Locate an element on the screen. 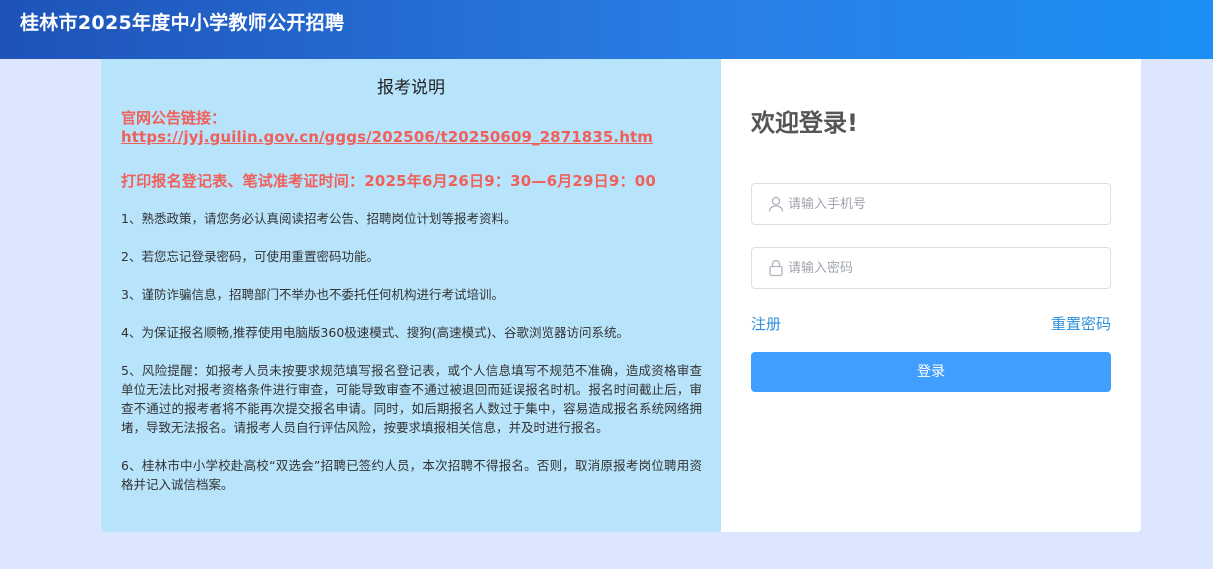 The width and height of the screenshot is (1213, 569). notice-title: 报考说明 is located at coordinates (411, 88).